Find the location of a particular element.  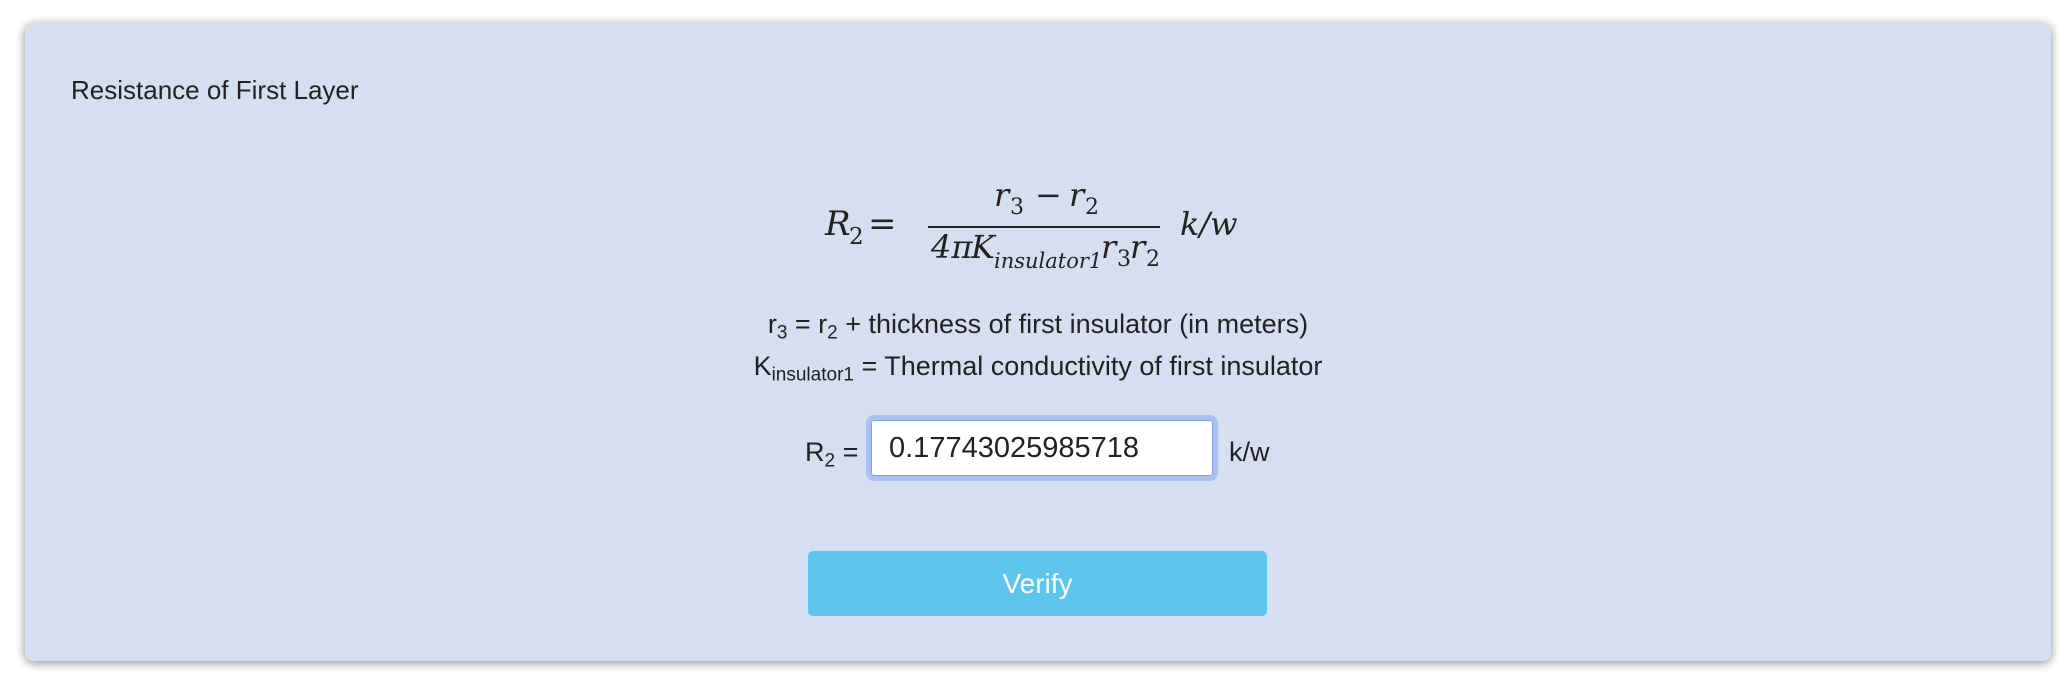

formula-den-k-sub: insulator1 is located at coordinates (1048, 261).